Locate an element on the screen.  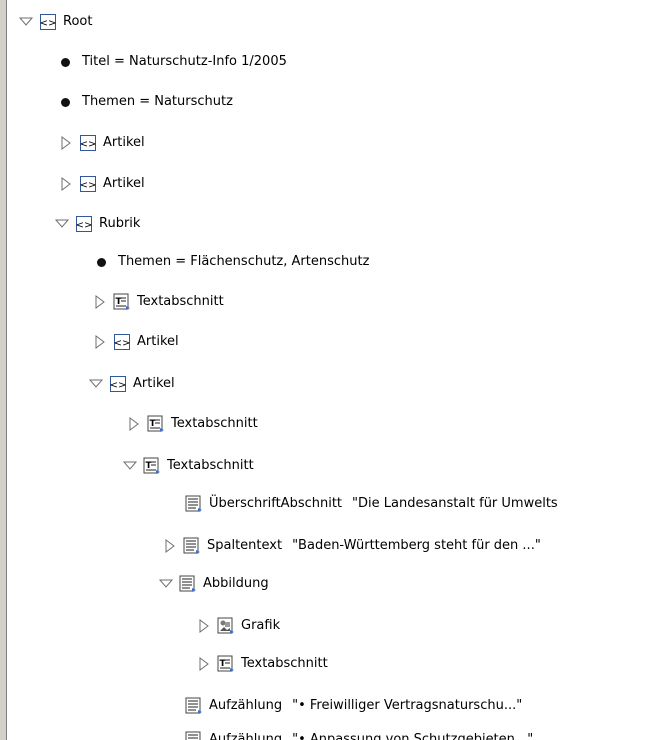
tree-row-attribute-themen: Themen = Naturschutz is located at coordinates (146, 102).